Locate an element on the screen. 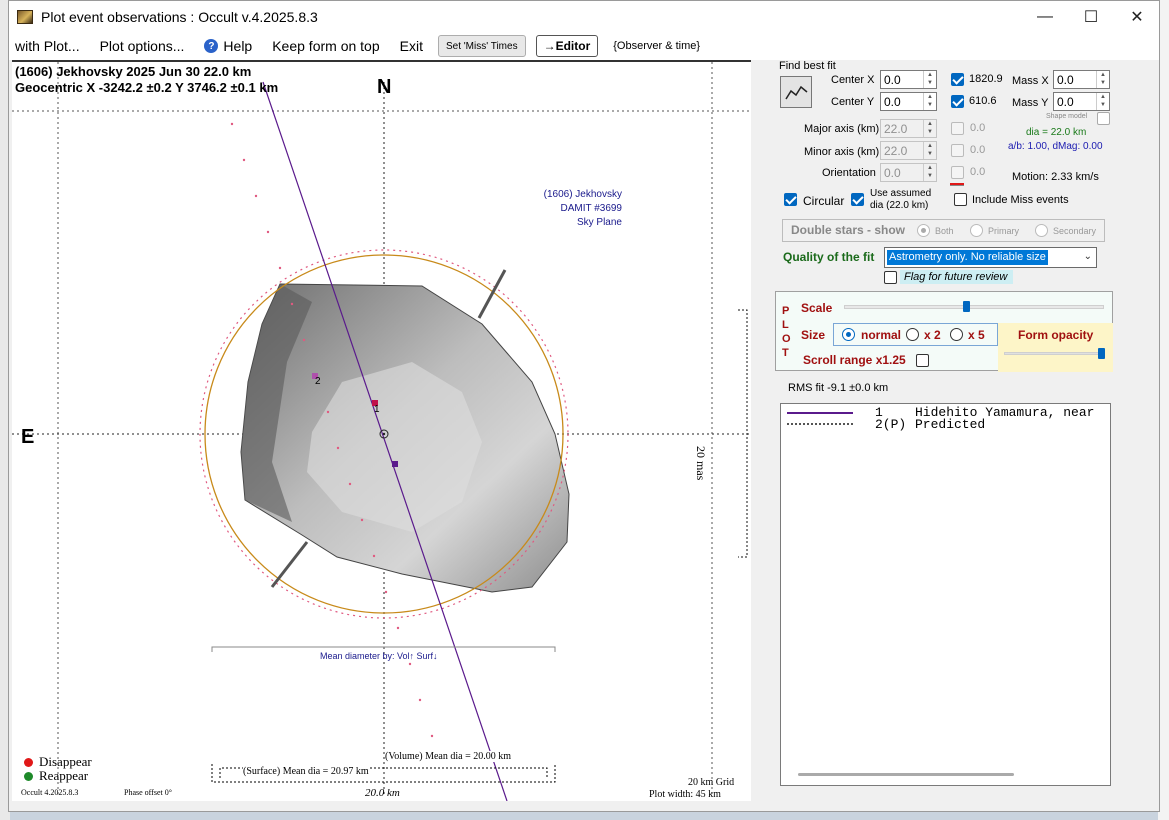 The width and height of the screenshot is (1169, 820). mass-x-spinner: ▲ ▼ is located at coordinates (1102, 79).